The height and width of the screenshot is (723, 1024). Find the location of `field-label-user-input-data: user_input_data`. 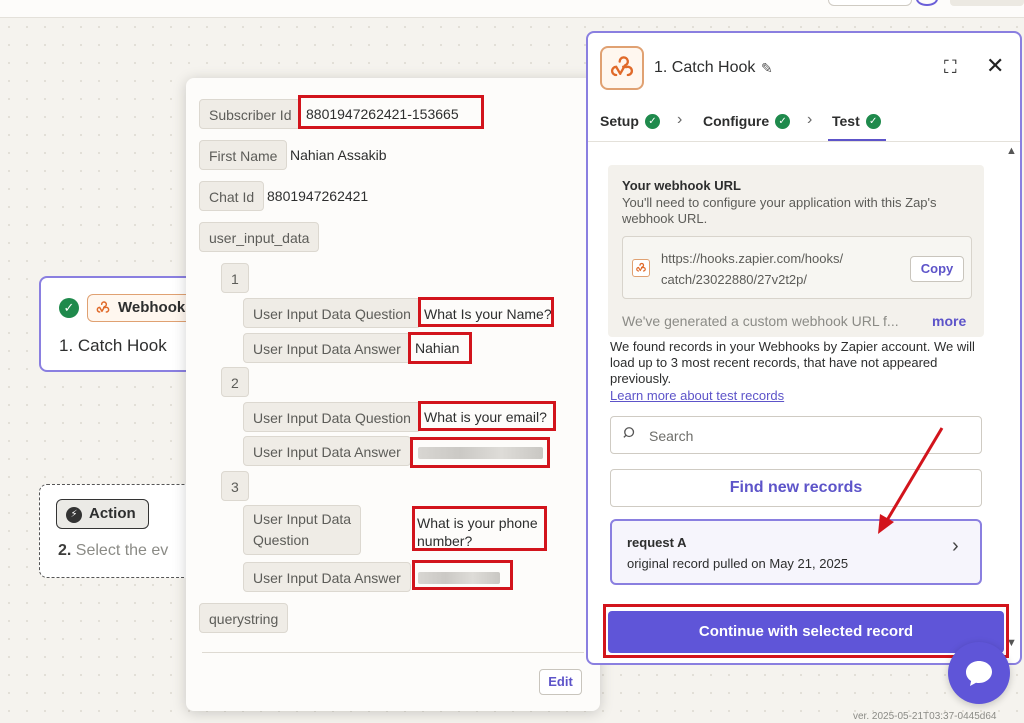

field-label-user-input-data: user_input_data is located at coordinates (259, 237).